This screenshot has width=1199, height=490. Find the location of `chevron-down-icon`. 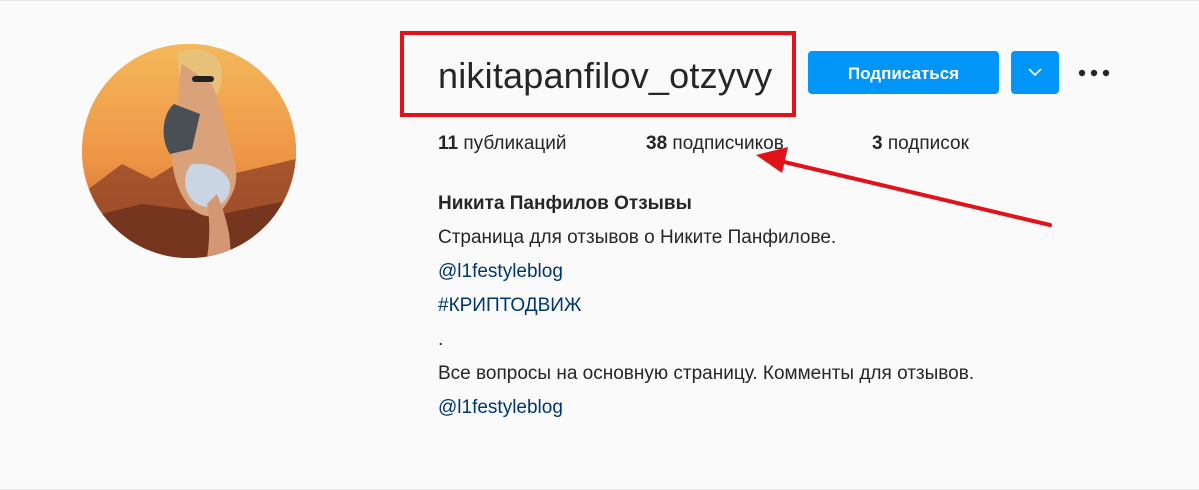

chevron-down-icon is located at coordinates (1035, 72).